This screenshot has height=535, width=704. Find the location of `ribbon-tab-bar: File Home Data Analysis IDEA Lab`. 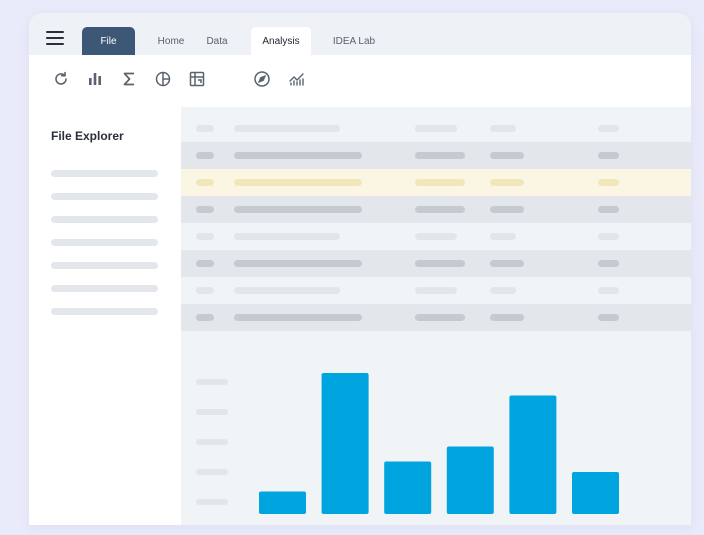

ribbon-tab-bar: File Home Data Analysis IDEA Lab is located at coordinates (360, 34).